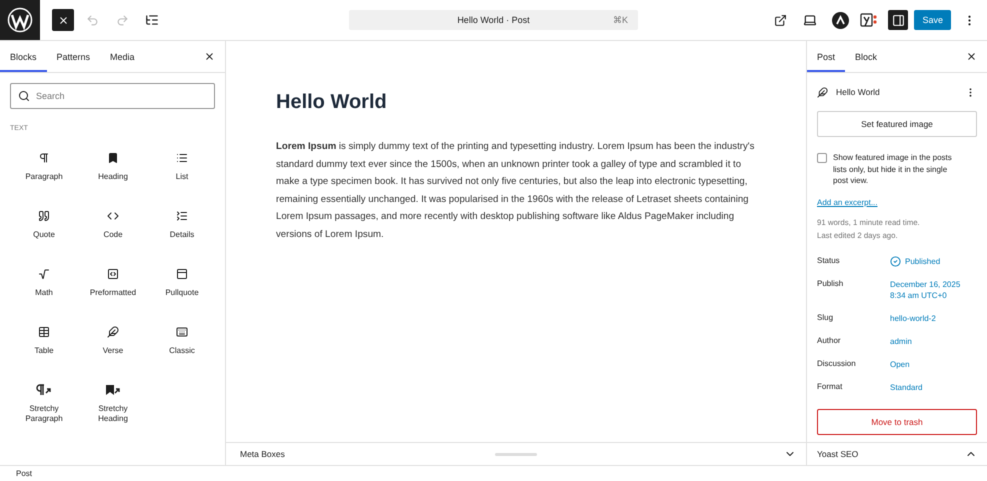 This screenshot has width=987, height=481. Describe the element at coordinates (113, 274) in the screenshot. I see `square-code-icon` at that location.